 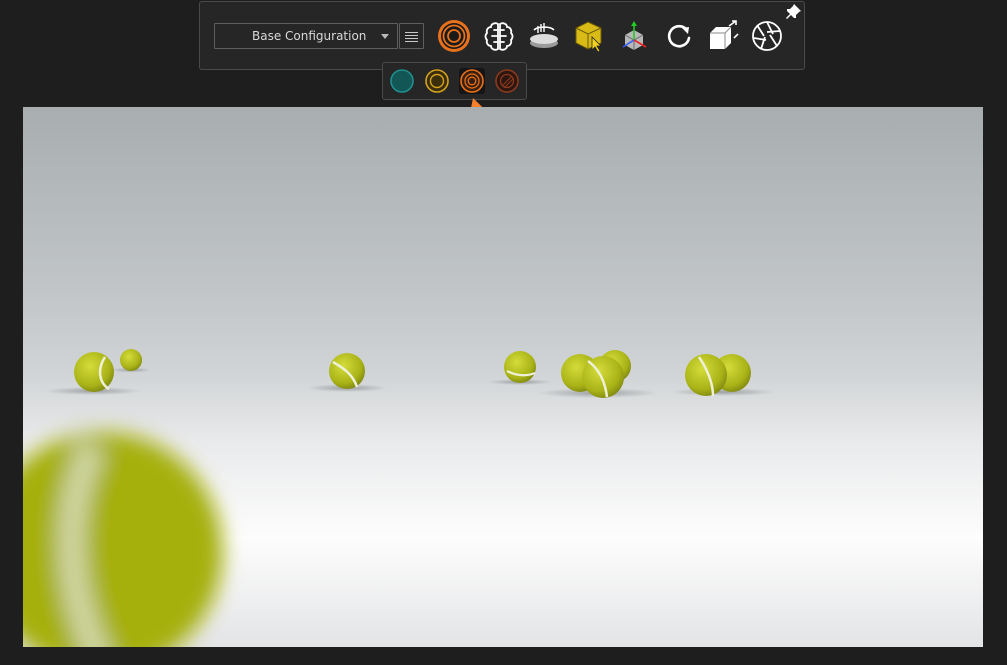 What do you see at coordinates (590, 36) in the screenshot?
I see `select-object-icon` at bounding box center [590, 36].